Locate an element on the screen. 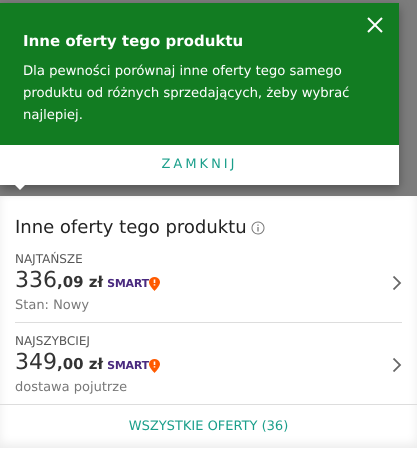 Image resolution: width=417 pixels, height=475 pixels. offer-note: Stan: Nowy is located at coordinates (52, 306).